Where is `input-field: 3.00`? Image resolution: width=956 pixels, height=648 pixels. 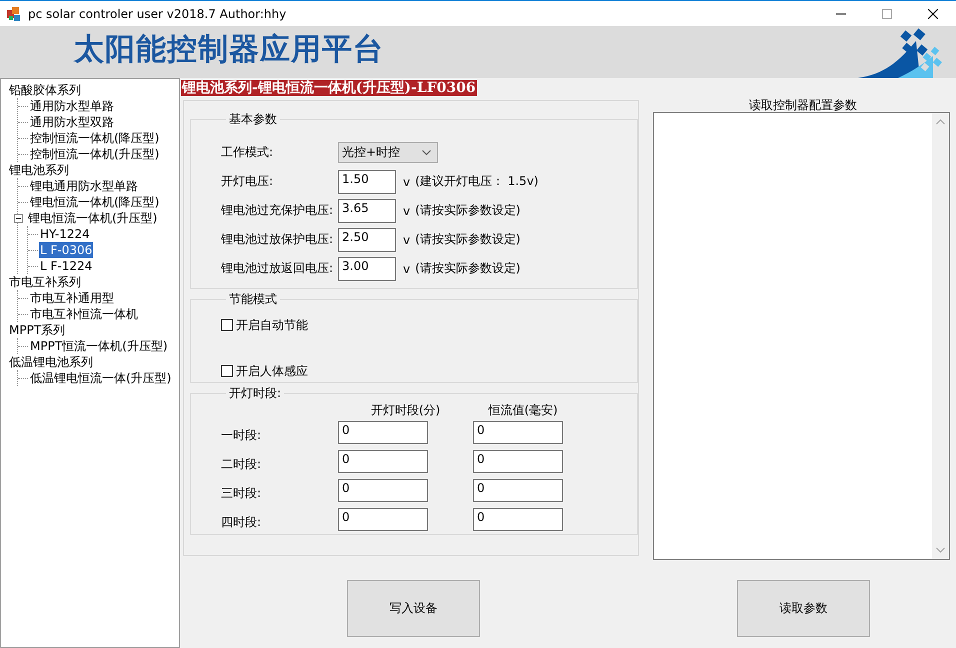
input-field: 3.00 is located at coordinates (367, 268).